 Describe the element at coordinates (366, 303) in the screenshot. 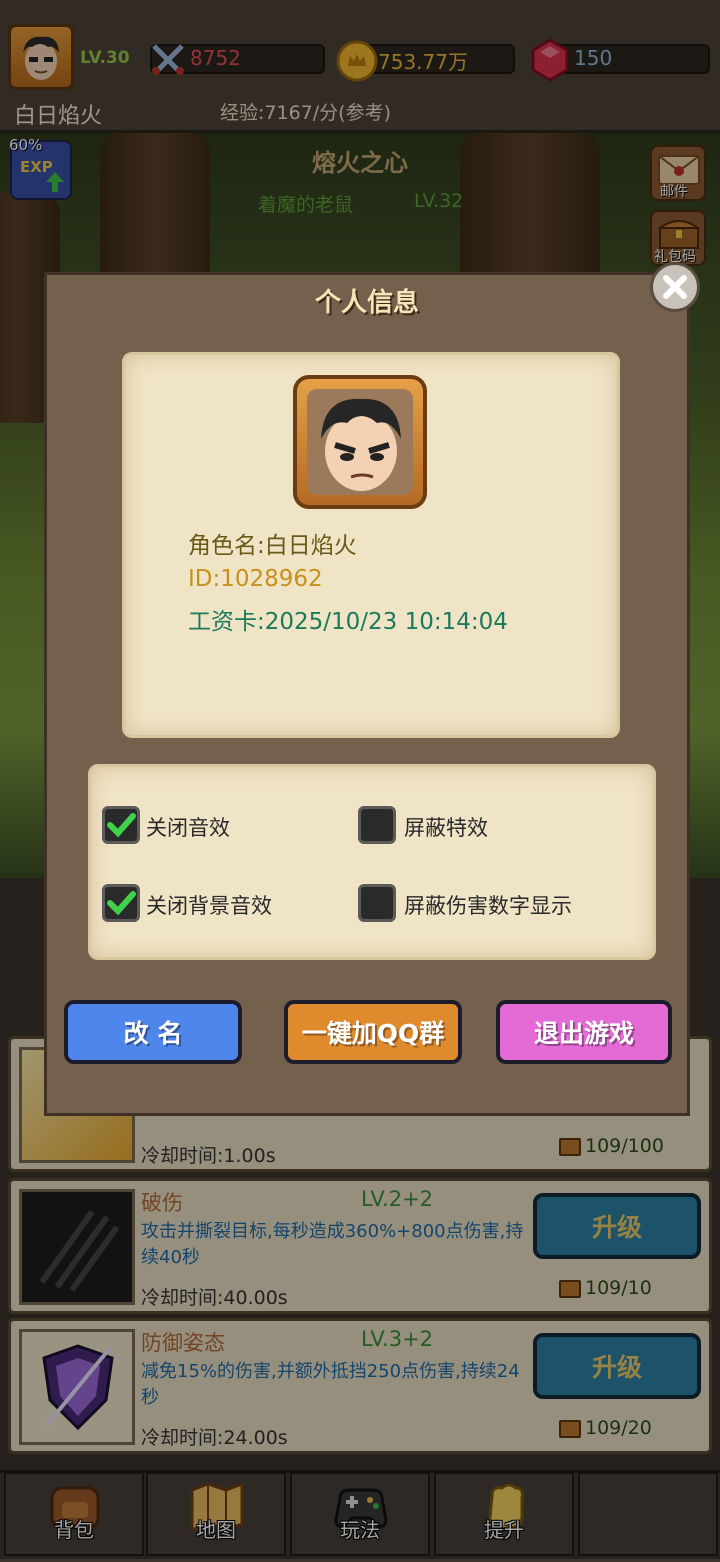

I see `dialog-title: 个人信息` at that location.